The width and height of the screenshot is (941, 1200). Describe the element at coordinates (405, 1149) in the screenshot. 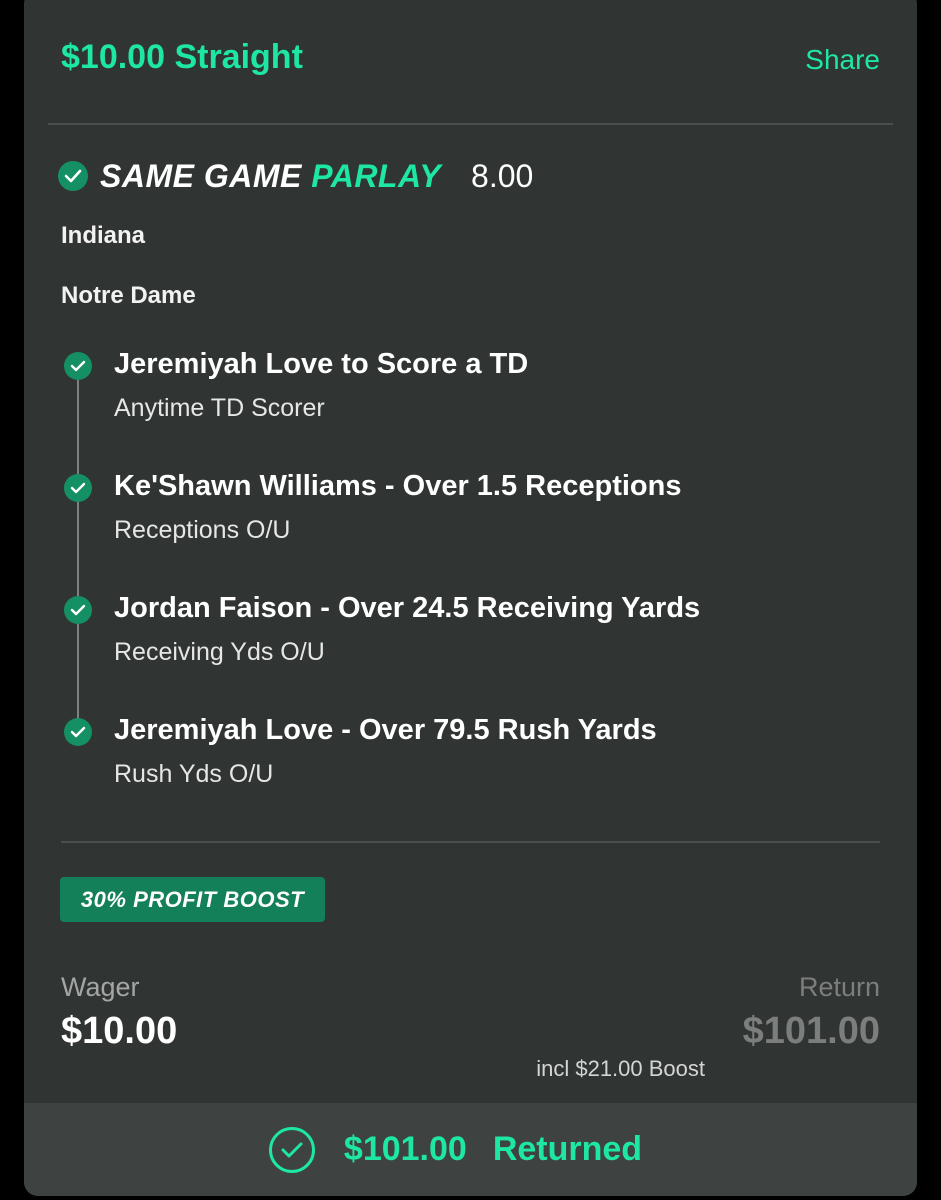

I see `result-amount: $101.00` at that location.